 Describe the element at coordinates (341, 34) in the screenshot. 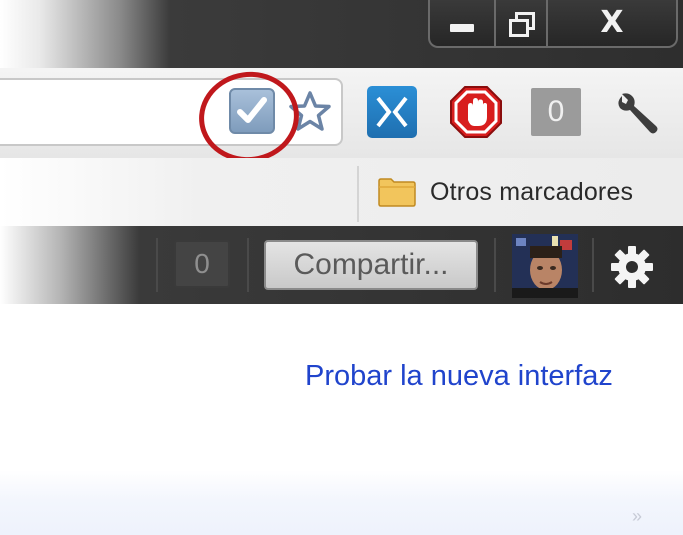

I see `window-title-bar: X` at that location.